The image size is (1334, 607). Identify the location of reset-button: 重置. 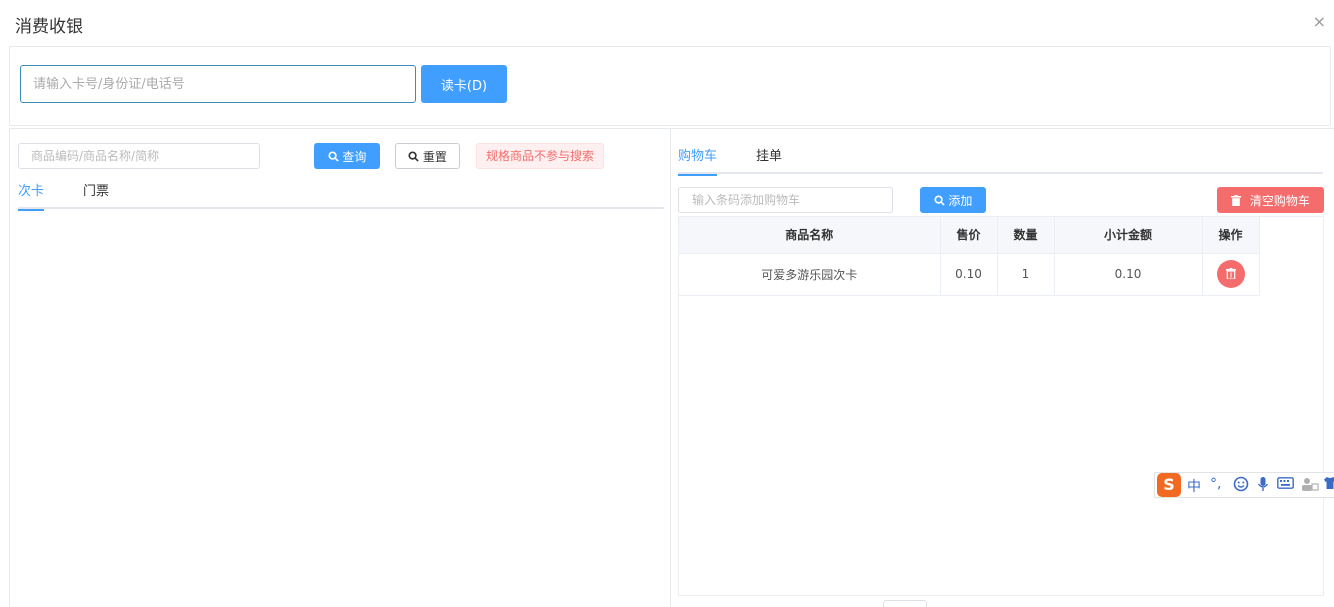
(427, 156).